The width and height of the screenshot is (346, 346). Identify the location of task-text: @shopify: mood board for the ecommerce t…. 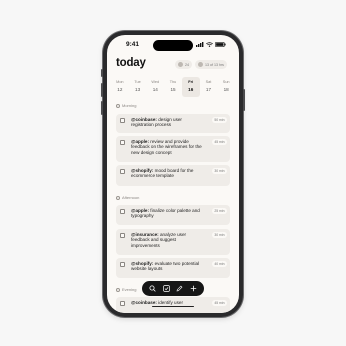
(167, 173).